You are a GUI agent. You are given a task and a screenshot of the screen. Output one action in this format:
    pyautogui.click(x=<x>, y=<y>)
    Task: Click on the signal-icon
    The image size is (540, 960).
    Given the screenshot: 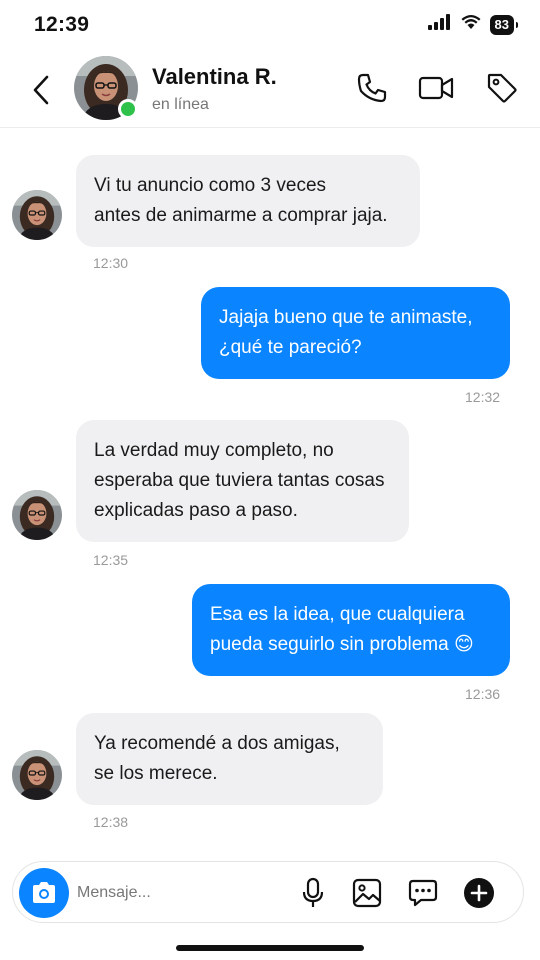 What is the action you would take?
    pyautogui.click(x=439, y=24)
    